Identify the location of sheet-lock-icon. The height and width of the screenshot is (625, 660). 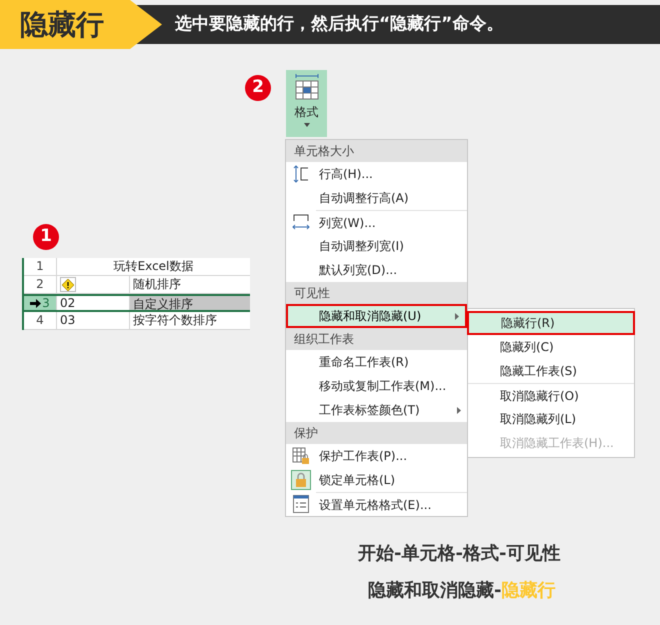
(301, 456).